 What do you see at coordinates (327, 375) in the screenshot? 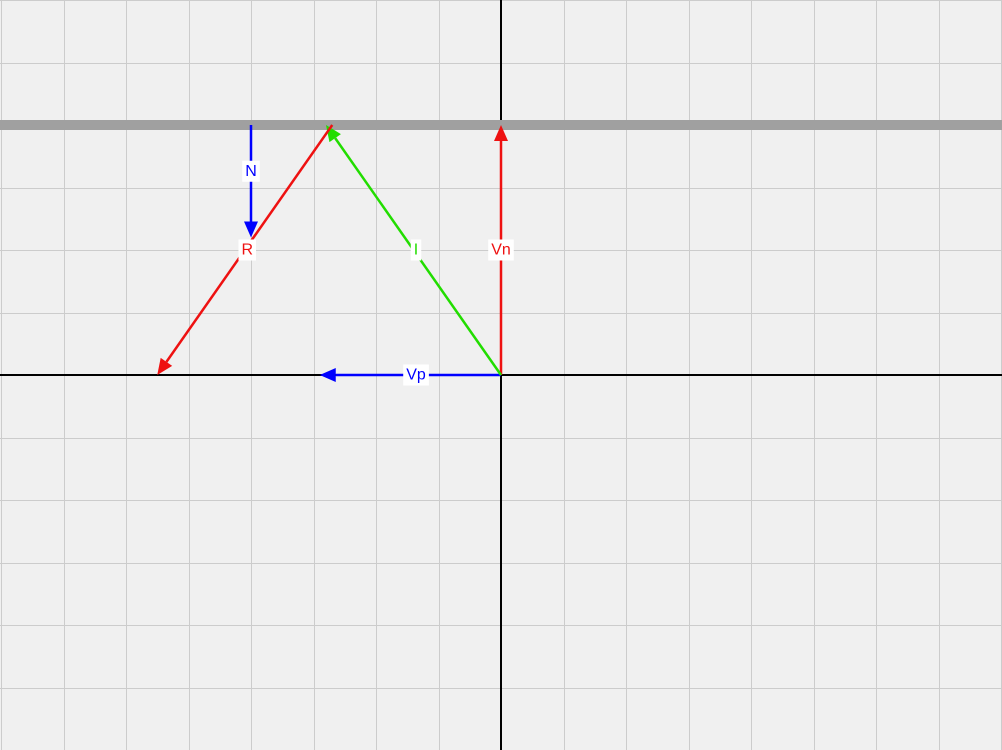
I see `vector-vp-arrowhead` at bounding box center [327, 375].